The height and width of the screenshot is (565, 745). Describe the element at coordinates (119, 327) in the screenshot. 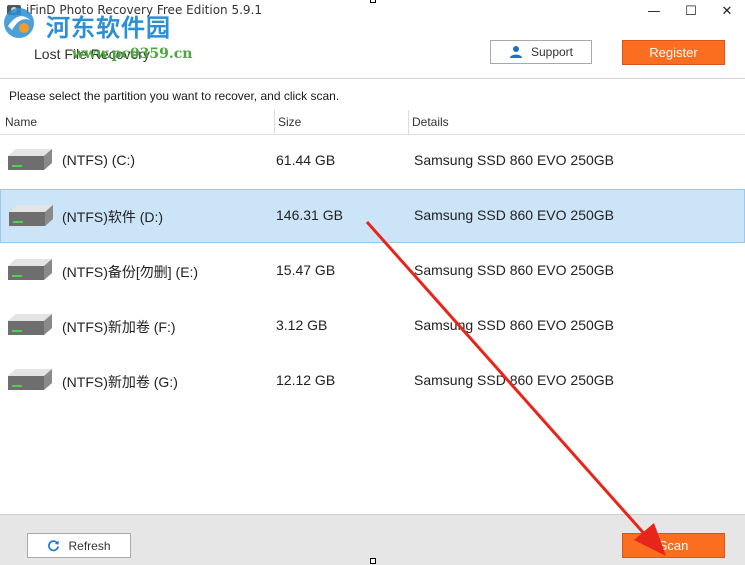

I see `partition-name: (NTFS)新加卷 (F:)` at that location.